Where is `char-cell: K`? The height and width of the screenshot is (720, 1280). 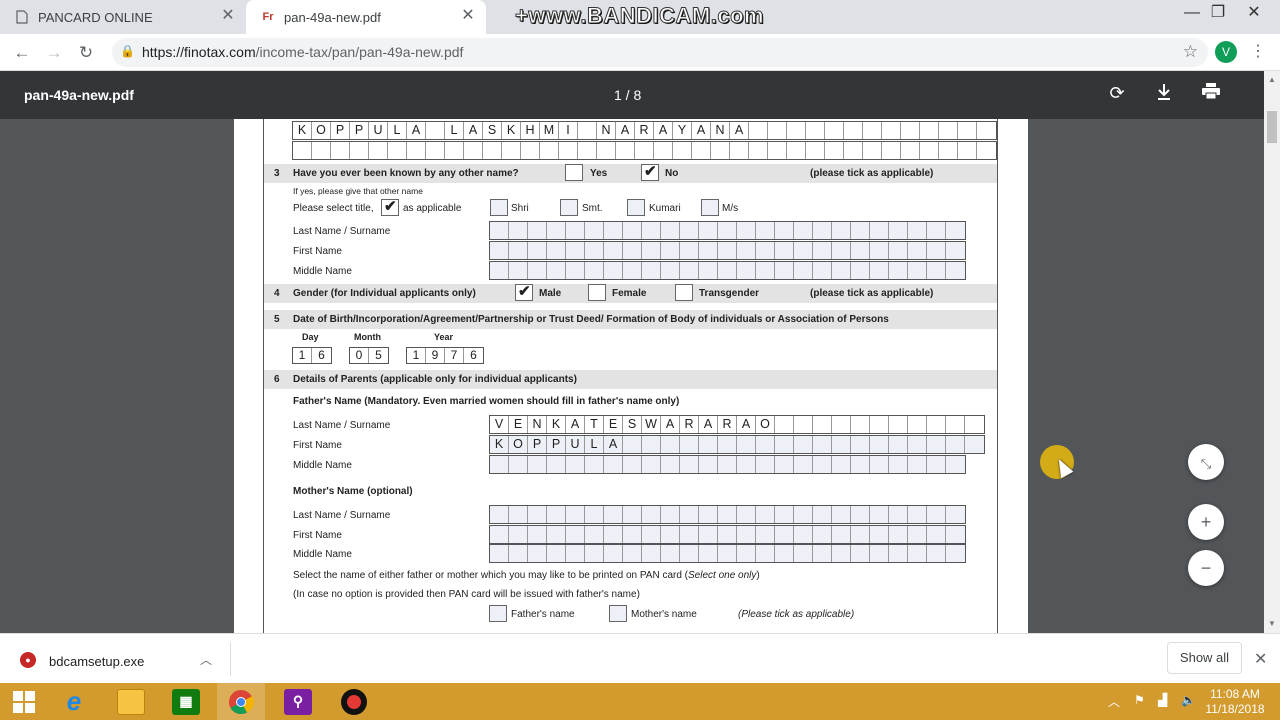
char-cell: K is located at coordinates (499, 444).